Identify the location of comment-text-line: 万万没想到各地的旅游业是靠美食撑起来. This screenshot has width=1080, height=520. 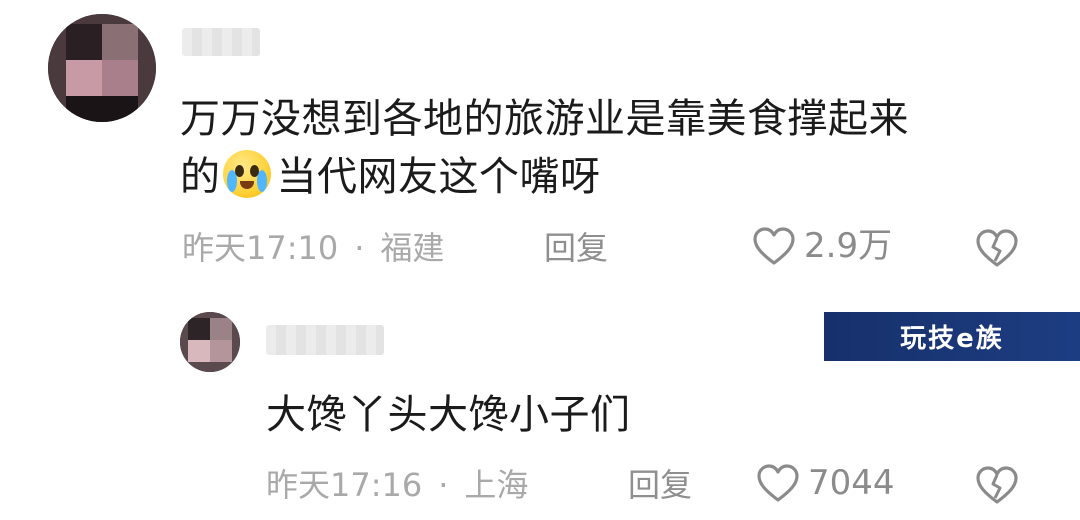
(544, 119).